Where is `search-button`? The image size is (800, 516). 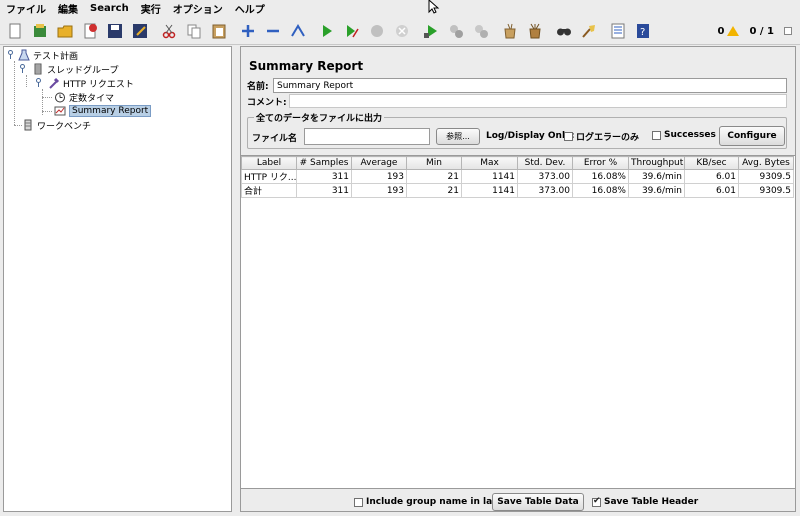
search-button is located at coordinates (564, 31).